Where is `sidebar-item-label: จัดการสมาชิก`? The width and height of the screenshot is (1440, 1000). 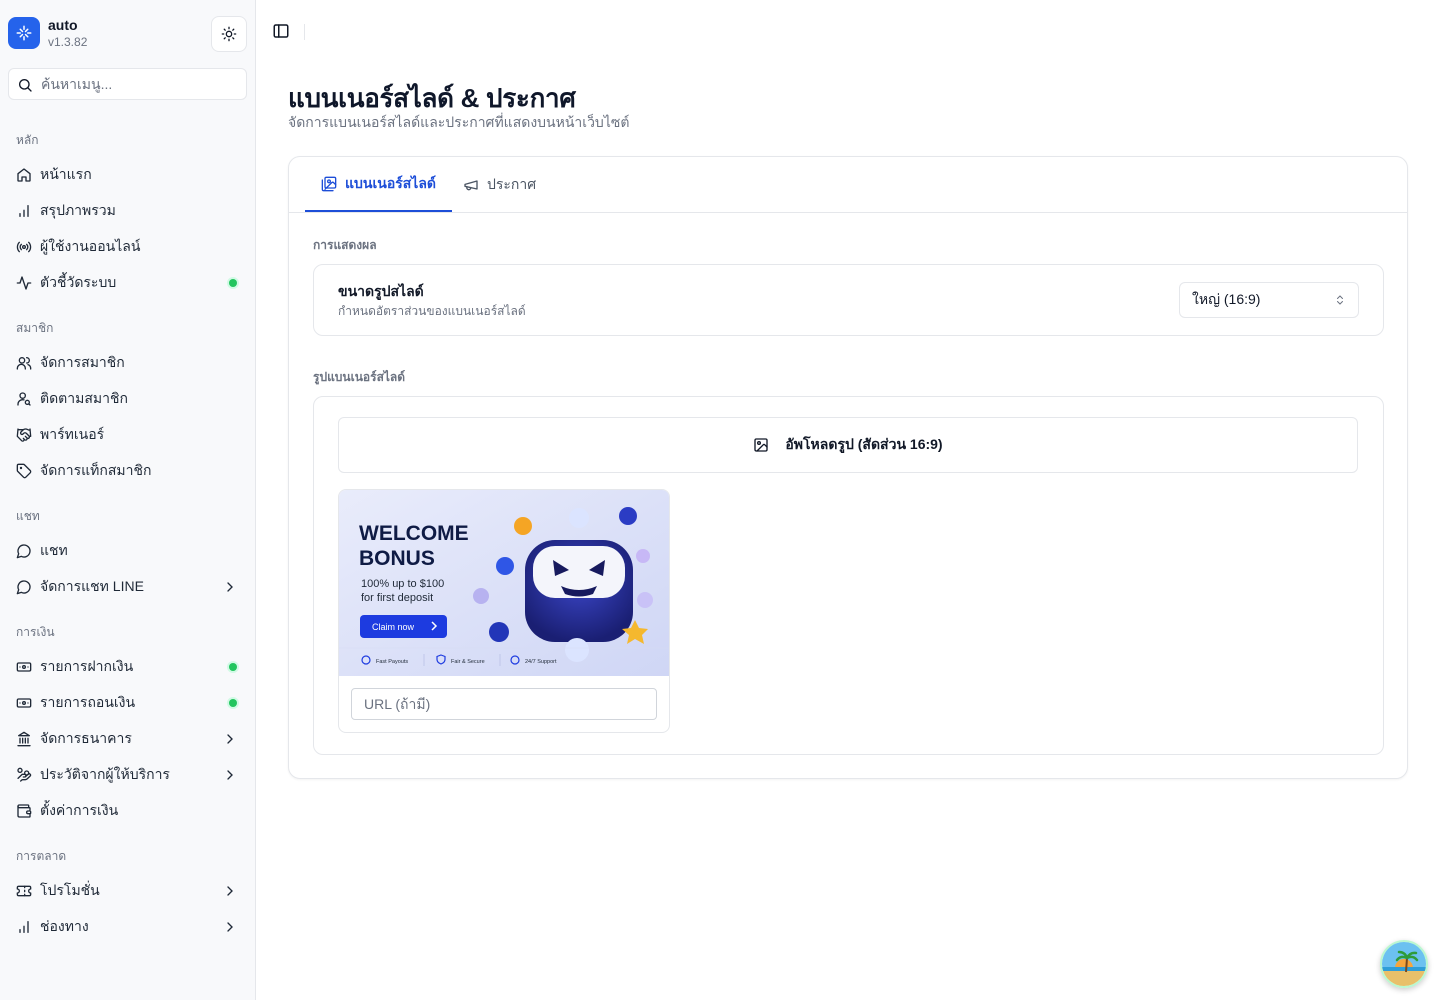 sidebar-item-label: จัดการสมาชิก is located at coordinates (82, 362).